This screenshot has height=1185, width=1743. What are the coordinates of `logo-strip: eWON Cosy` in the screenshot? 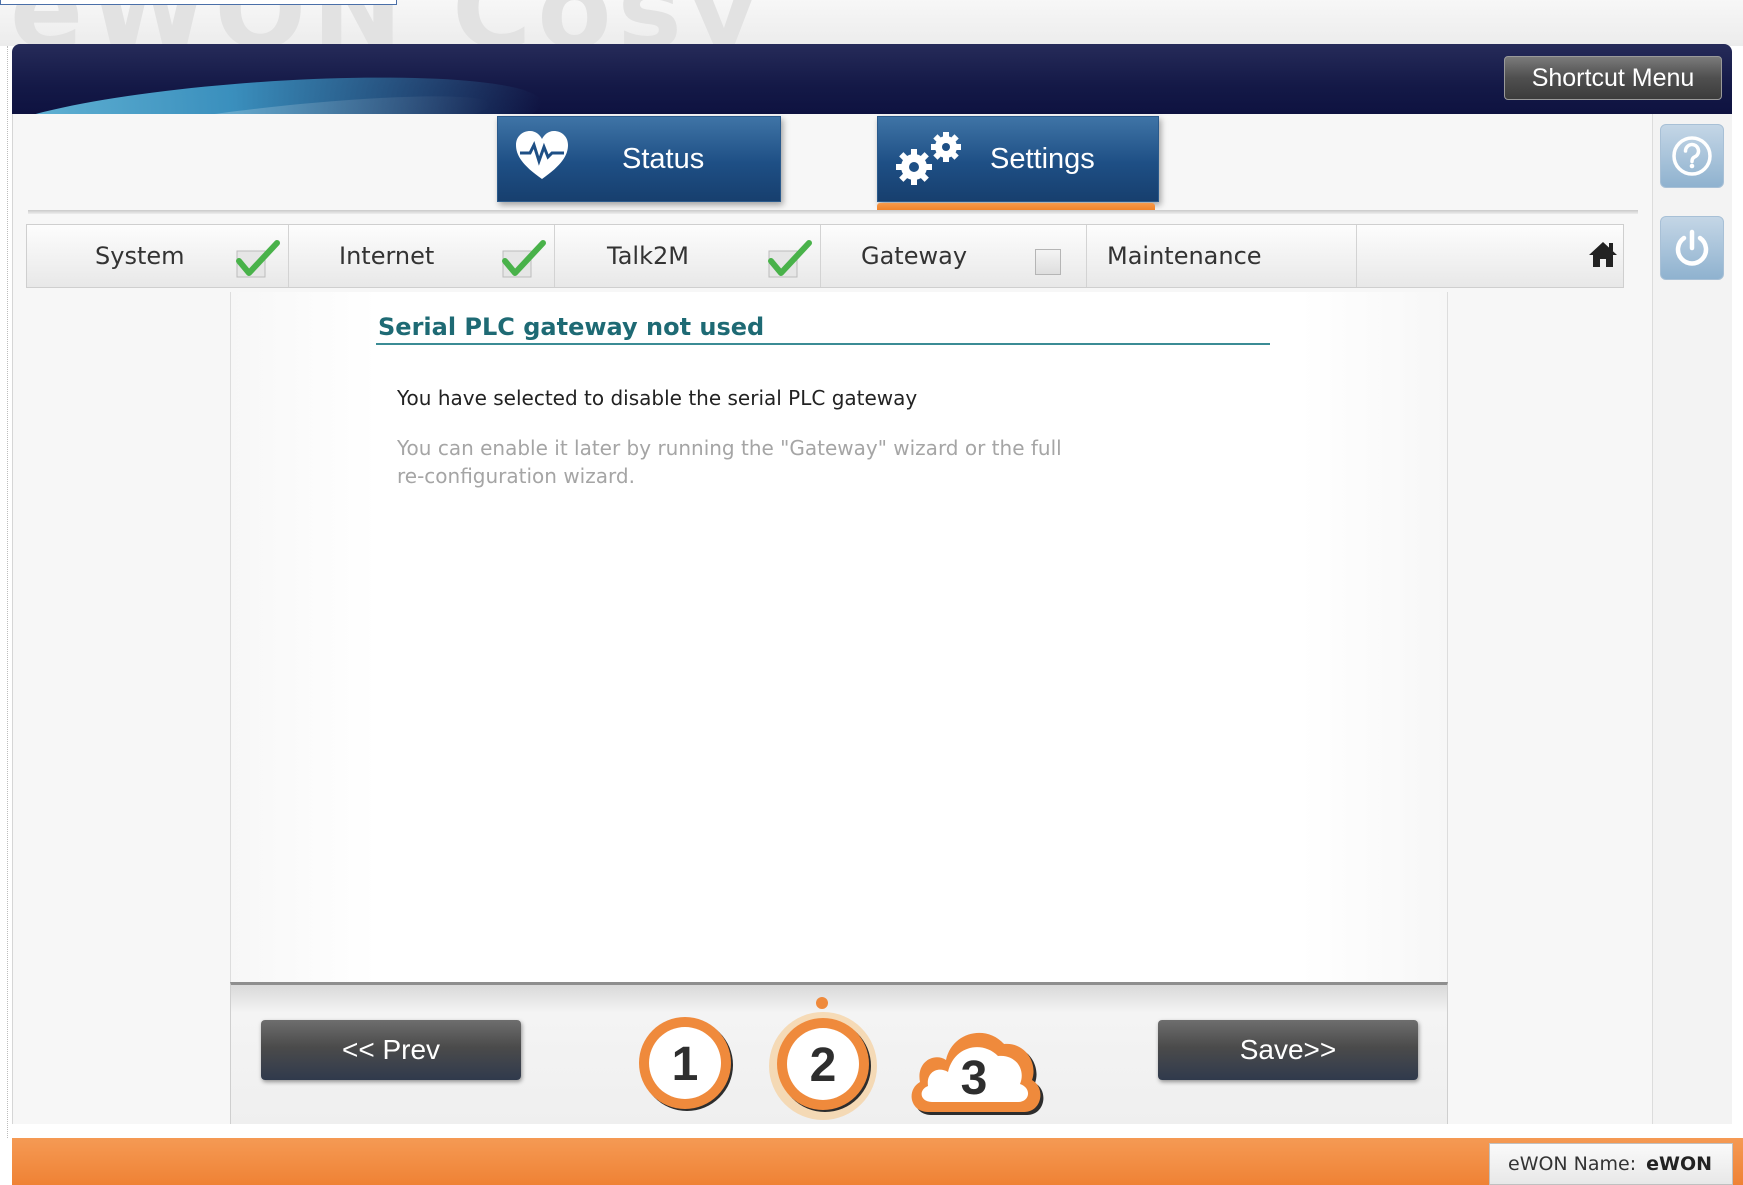 It's located at (871, 23).